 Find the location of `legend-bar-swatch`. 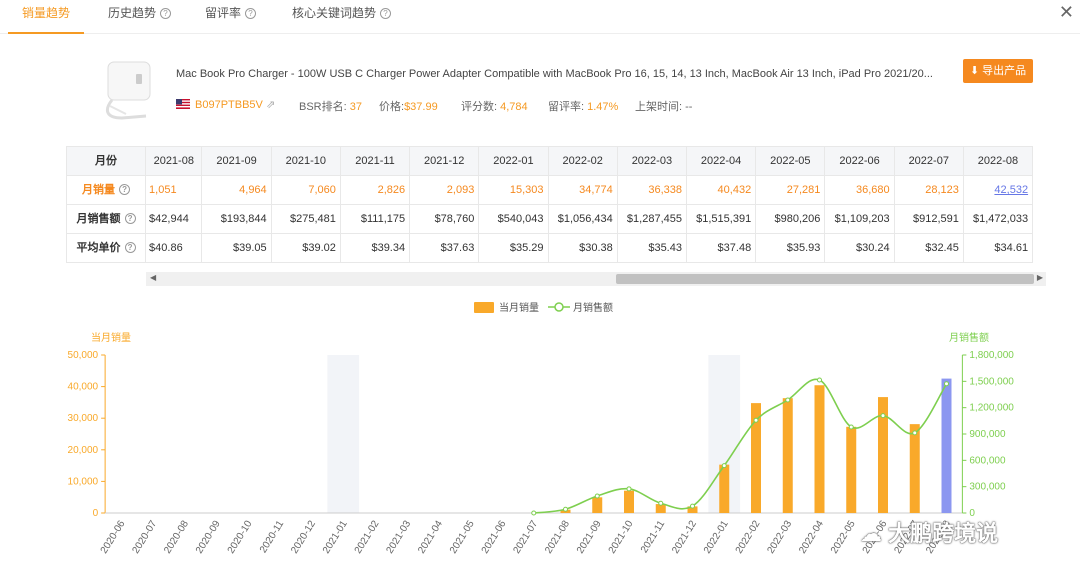

legend-bar-swatch is located at coordinates (484, 307).